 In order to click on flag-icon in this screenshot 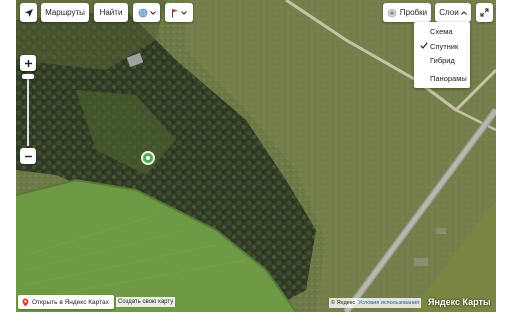, I will do `click(175, 12)`.